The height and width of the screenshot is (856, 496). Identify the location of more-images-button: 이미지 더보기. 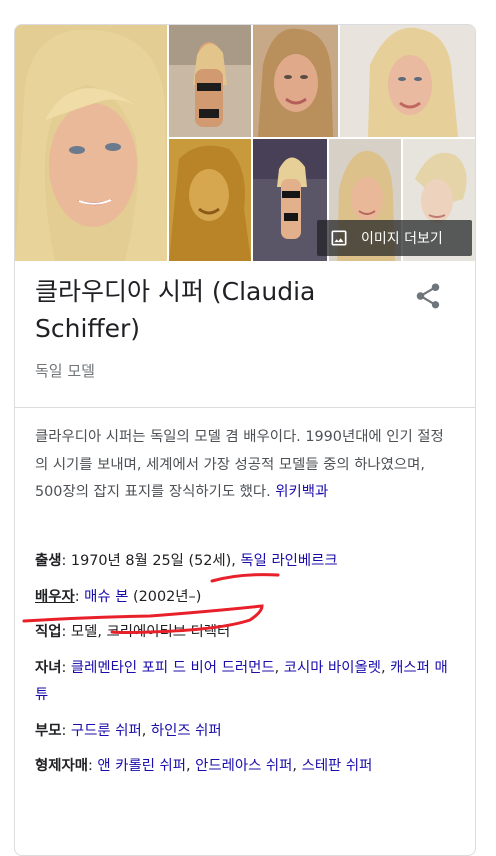
(394, 238).